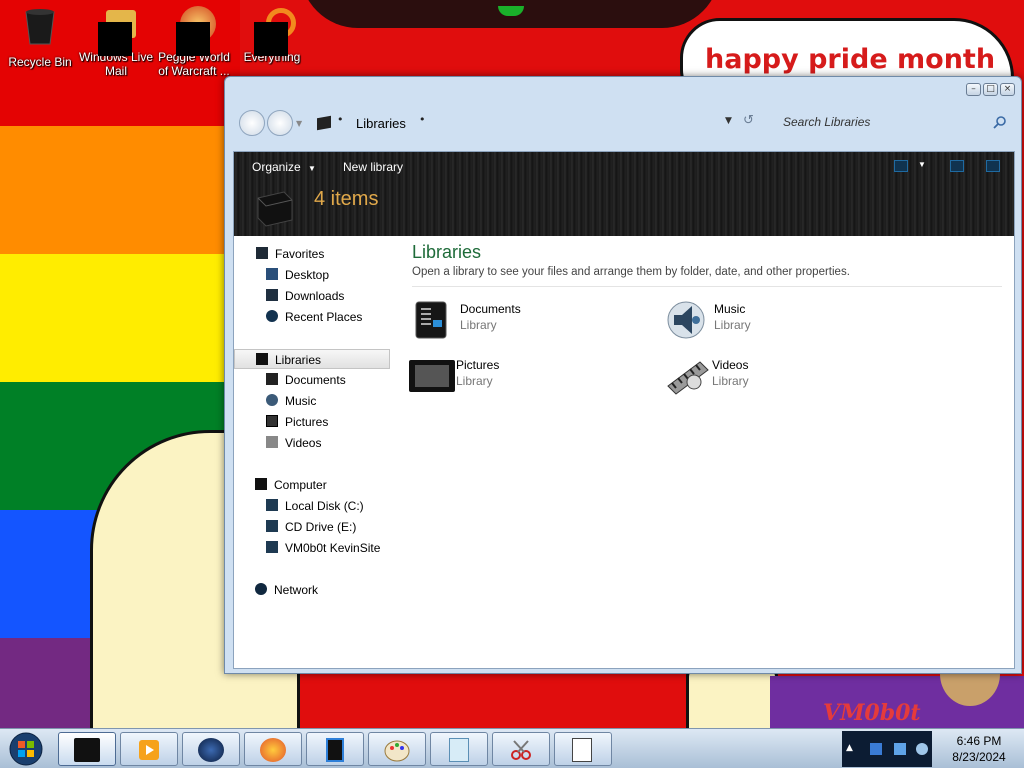 This screenshot has width=1024, height=768. What do you see at coordinates (780, 376) in the screenshot?
I see `library-item-videos: Videos Library` at bounding box center [780, 376].